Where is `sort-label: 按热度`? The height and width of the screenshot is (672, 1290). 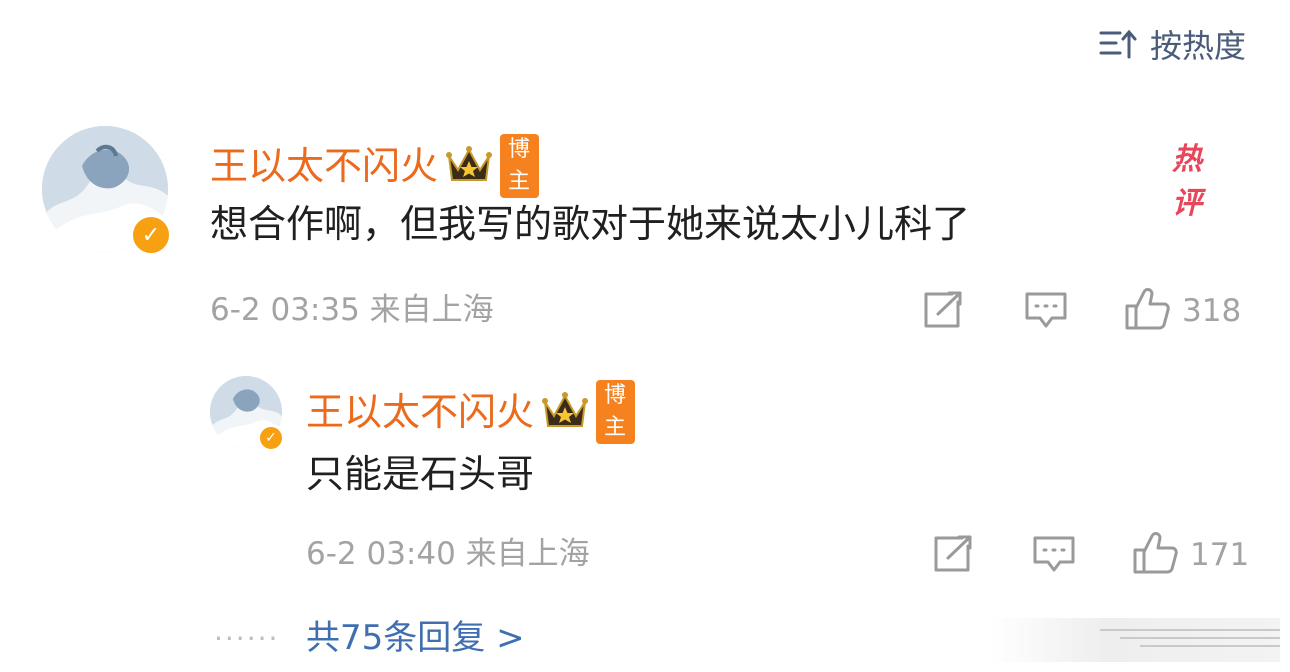 sort-label: 按热度 is located at coordinates (1197, 46).